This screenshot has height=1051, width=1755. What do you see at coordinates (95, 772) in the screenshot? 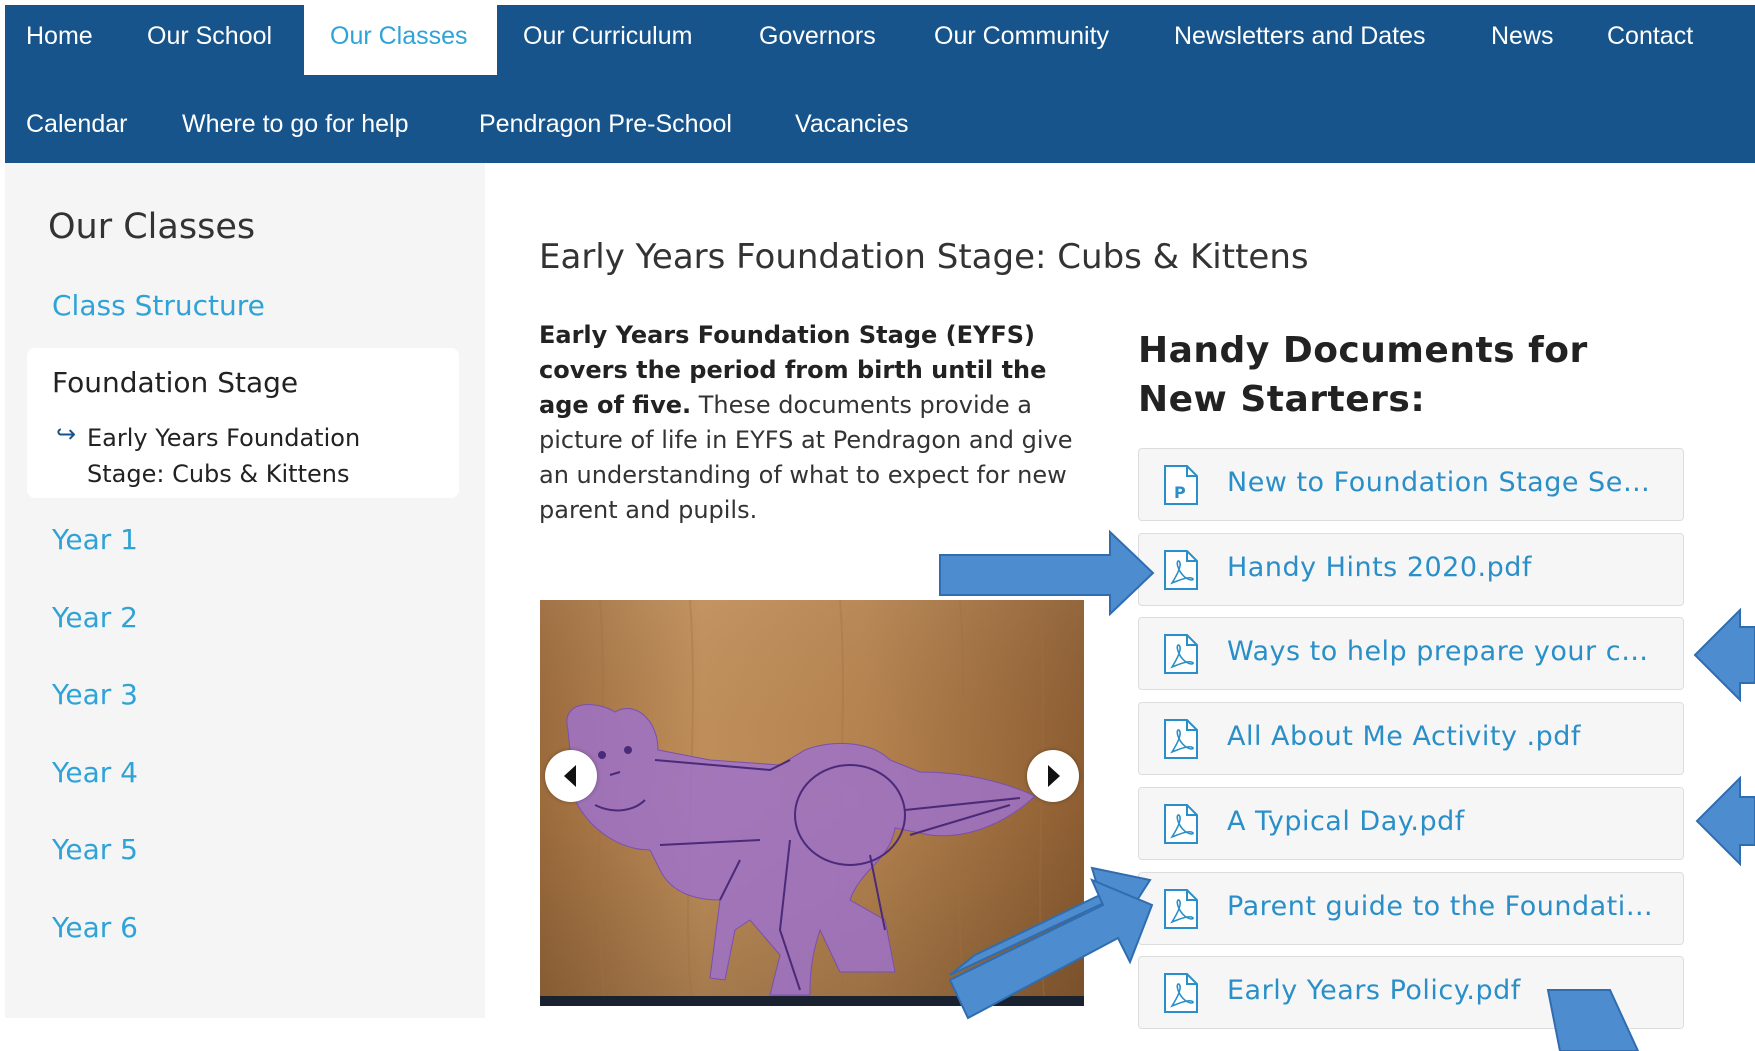
I see `sidebar-item-year-4: Year 4` at bounding box center [95, 772].